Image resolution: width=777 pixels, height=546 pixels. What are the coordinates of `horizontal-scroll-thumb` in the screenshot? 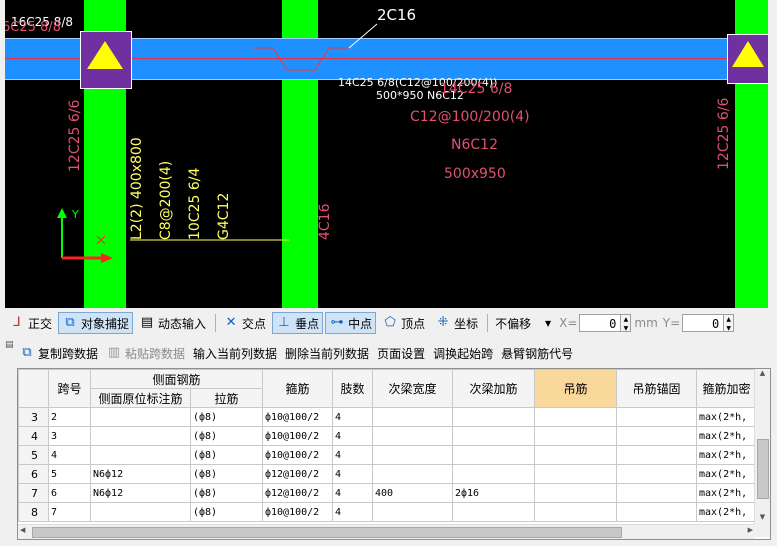 It's located at (327, 532).